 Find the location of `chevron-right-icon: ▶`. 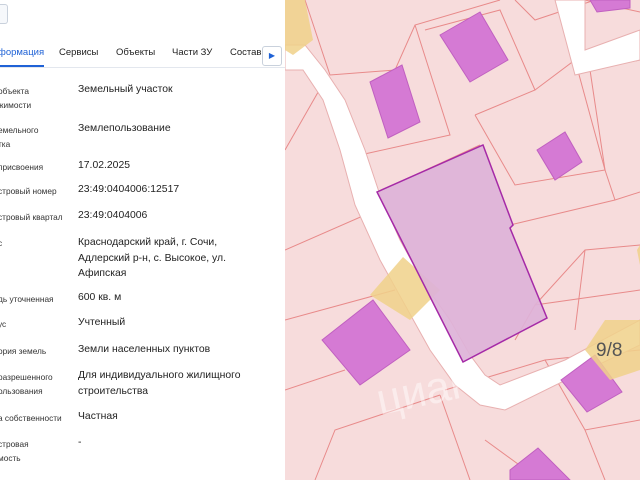

chevron-right-icon: ▶ is located at coordinates (272, 55).